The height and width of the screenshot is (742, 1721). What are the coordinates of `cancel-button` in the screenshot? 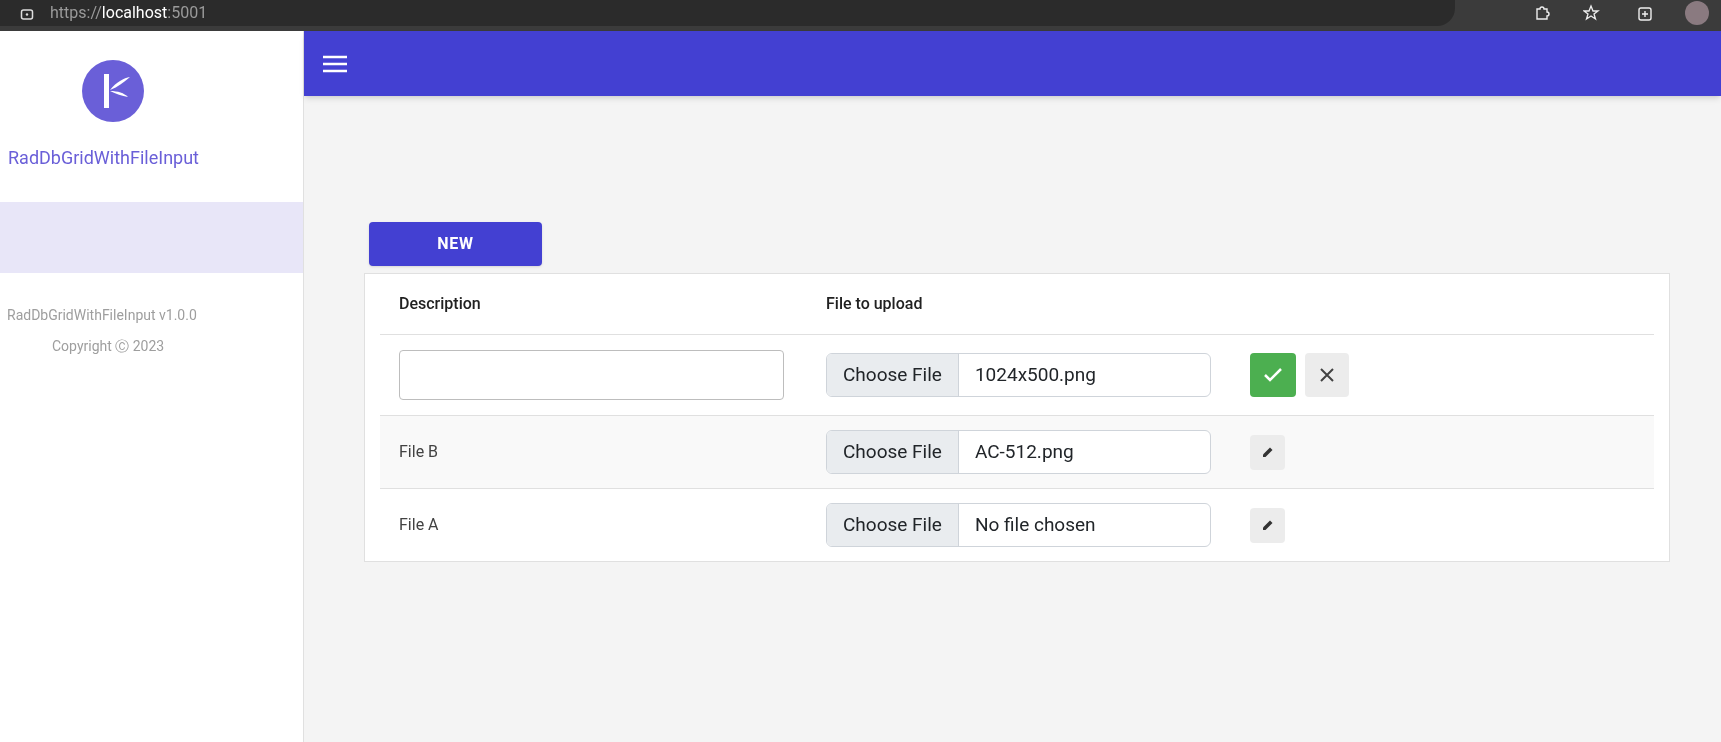 It's located at (1327, 375).